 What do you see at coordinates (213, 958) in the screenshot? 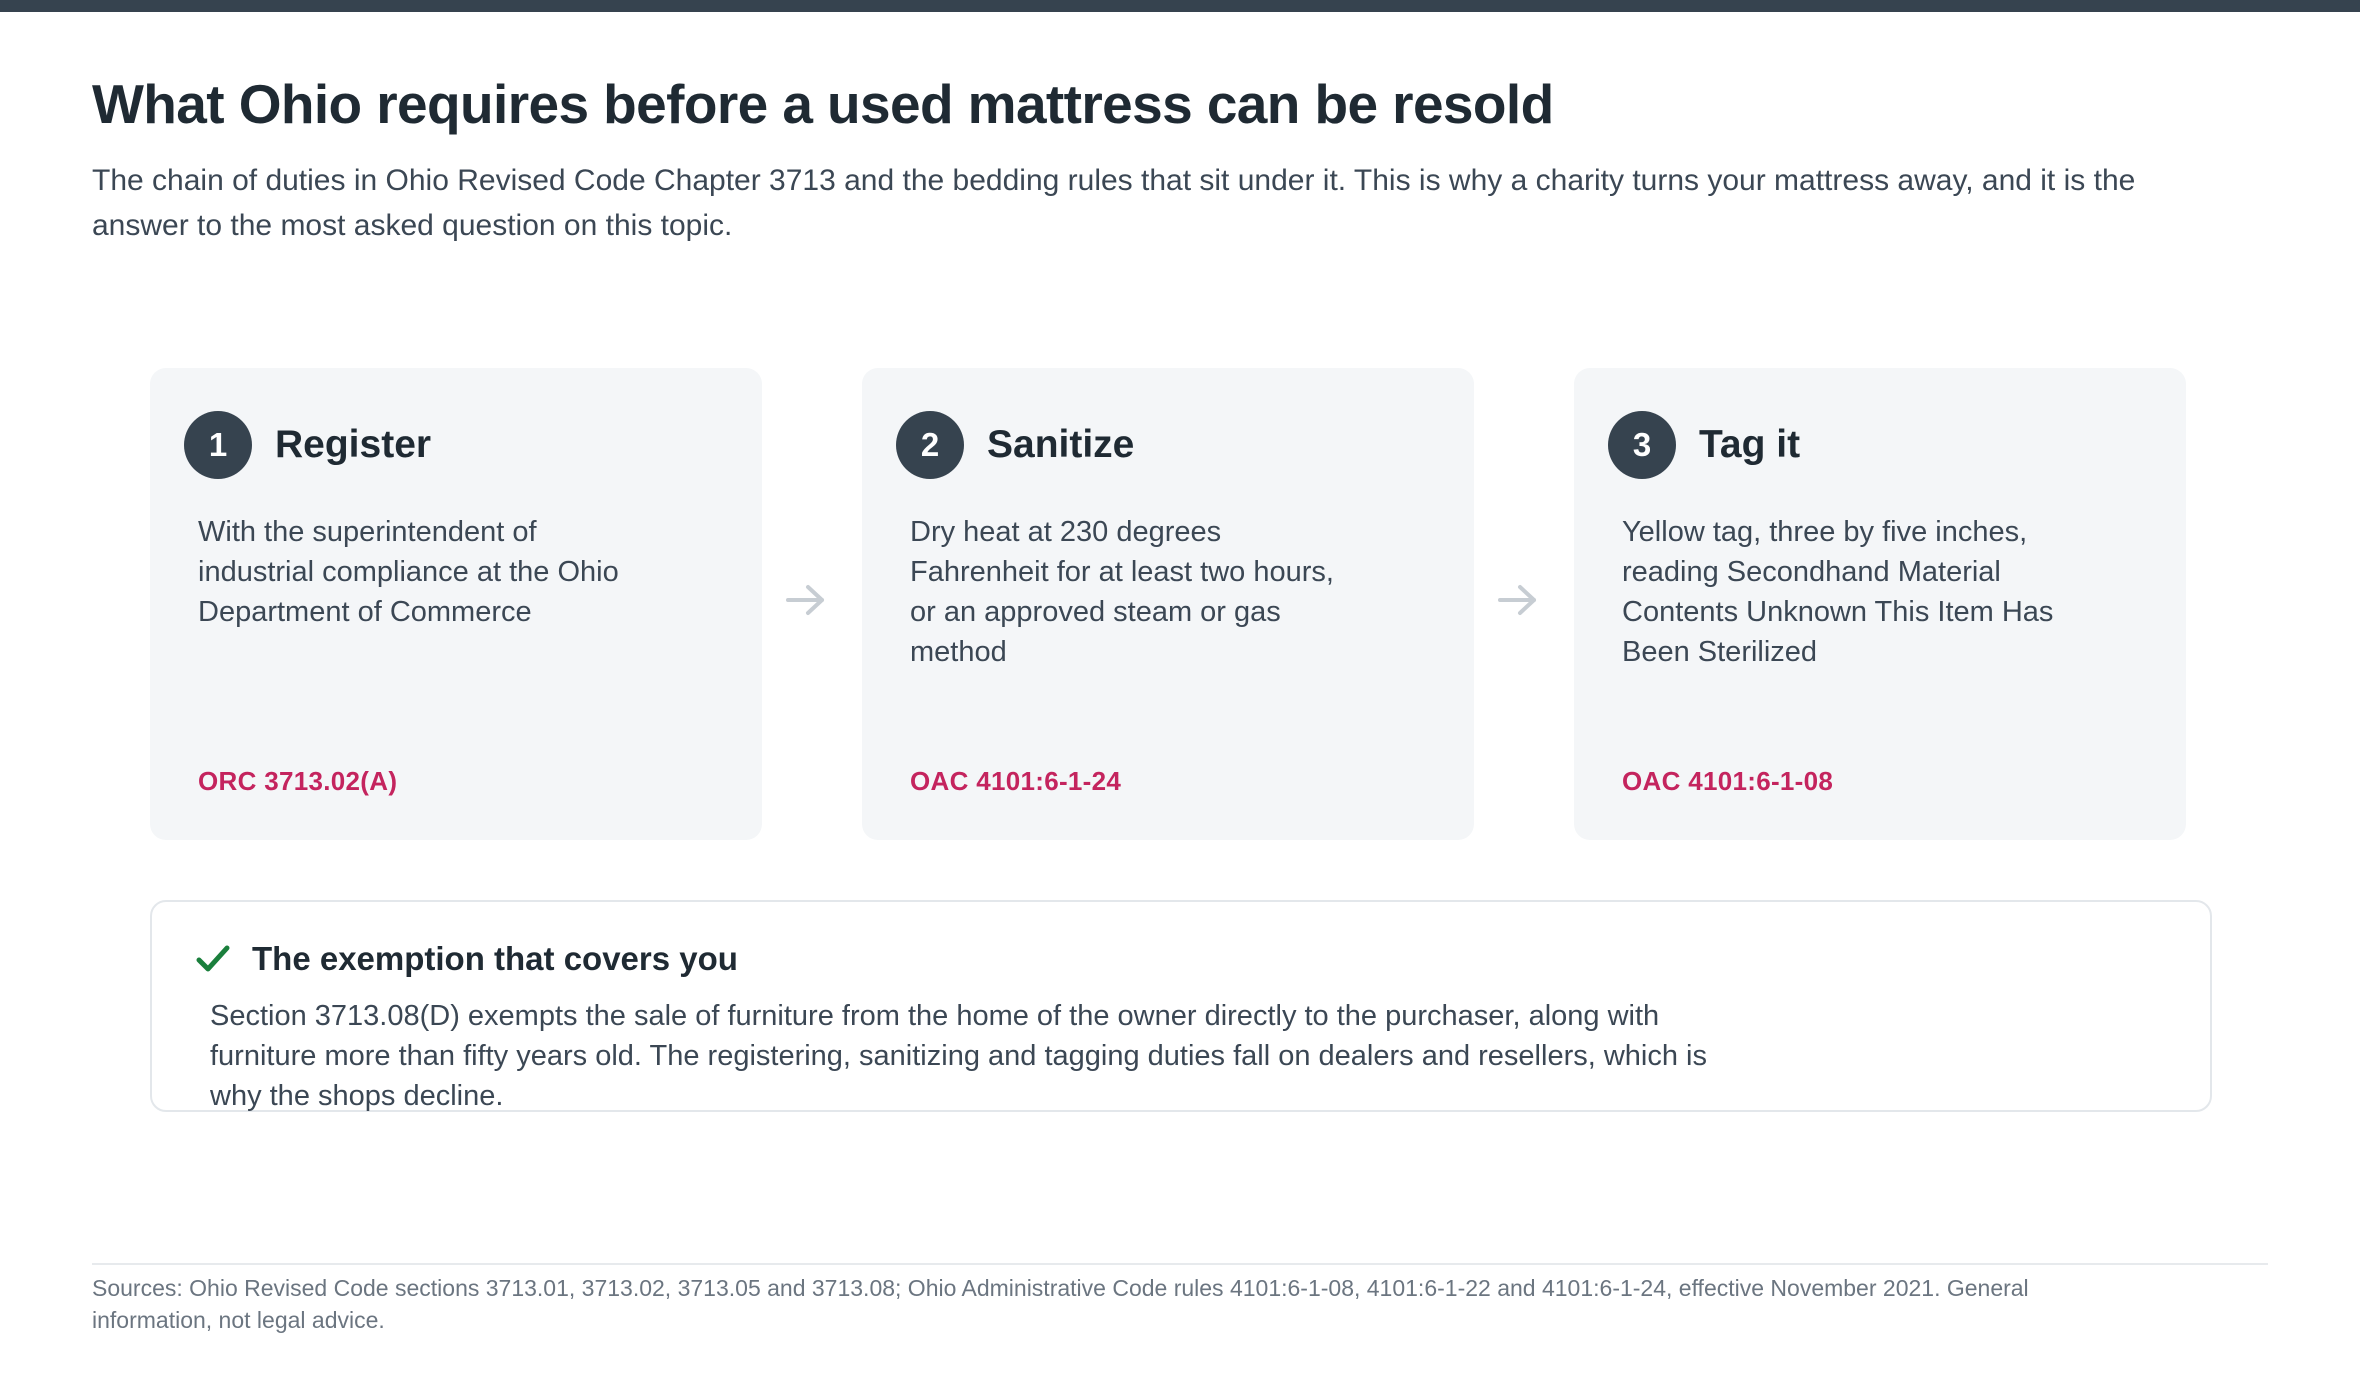
I see `check-icon` at bounding box center [213, 958].